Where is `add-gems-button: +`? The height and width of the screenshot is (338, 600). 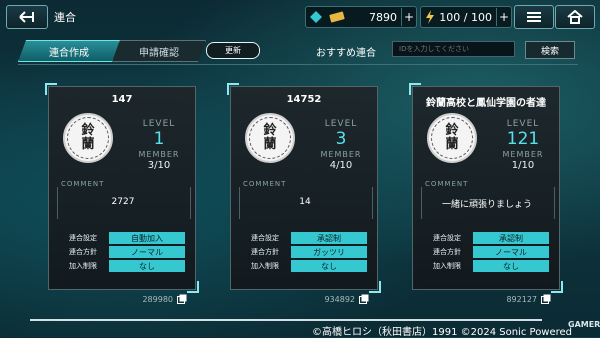 add-gems-button: + is located at coordinates (408, 17).